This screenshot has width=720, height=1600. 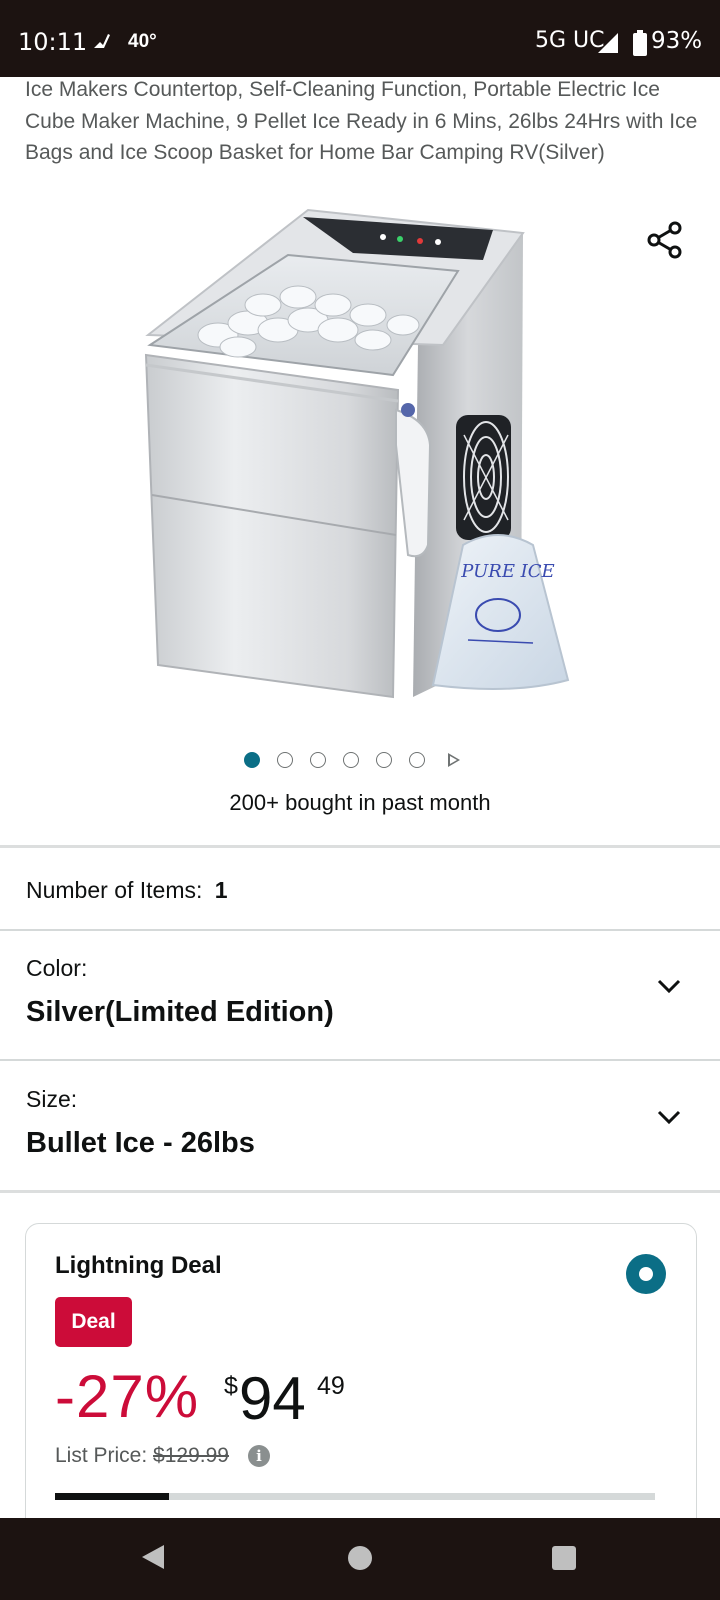 I want to click on status-time: 10:11, so click(x=53, y=42).